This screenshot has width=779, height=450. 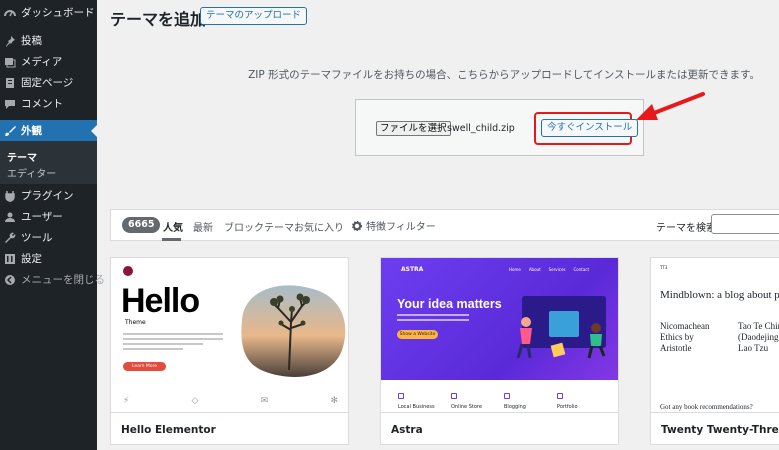 I want to click on sidebar-item-label: 外観, so click(x=31, y=131).